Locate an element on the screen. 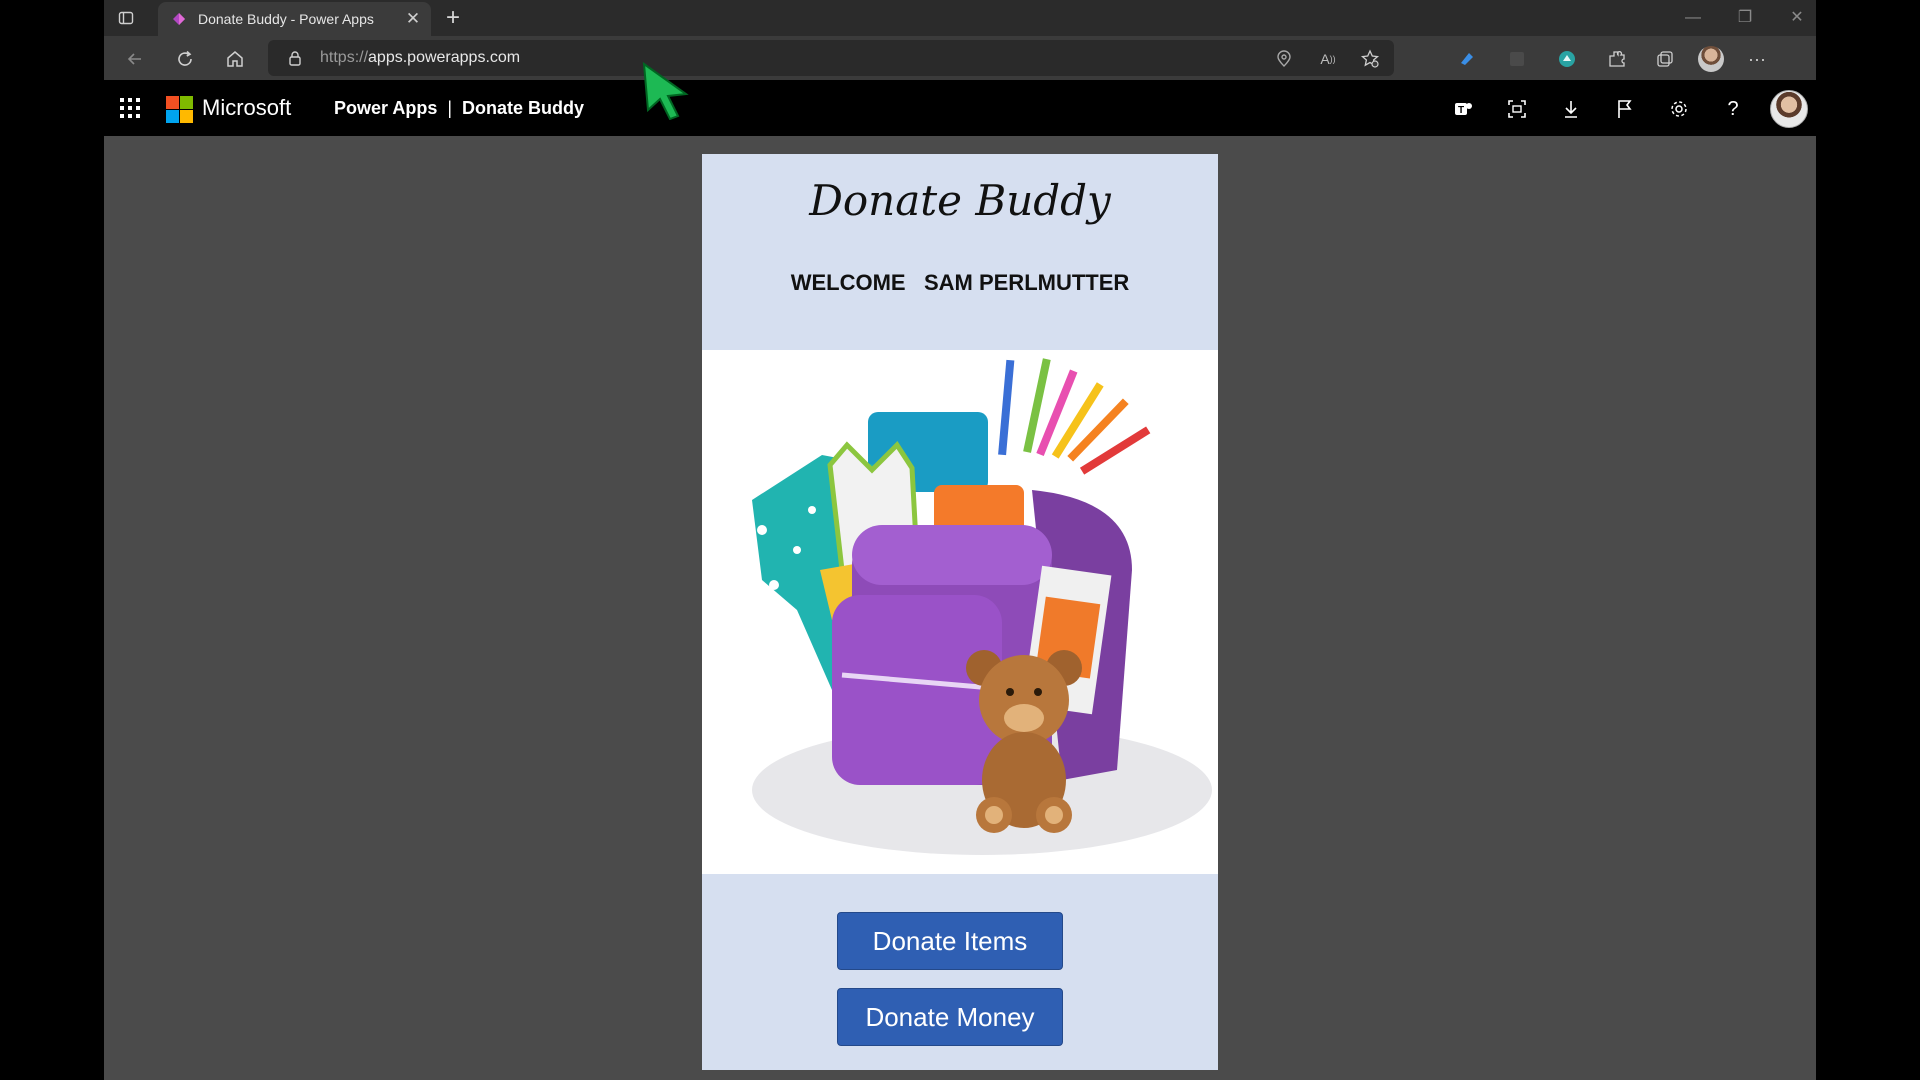 The height and width of the screenshot is (1080, 1920). url-text: https://apps.powerapps.com is located at coordinates (420, 58).